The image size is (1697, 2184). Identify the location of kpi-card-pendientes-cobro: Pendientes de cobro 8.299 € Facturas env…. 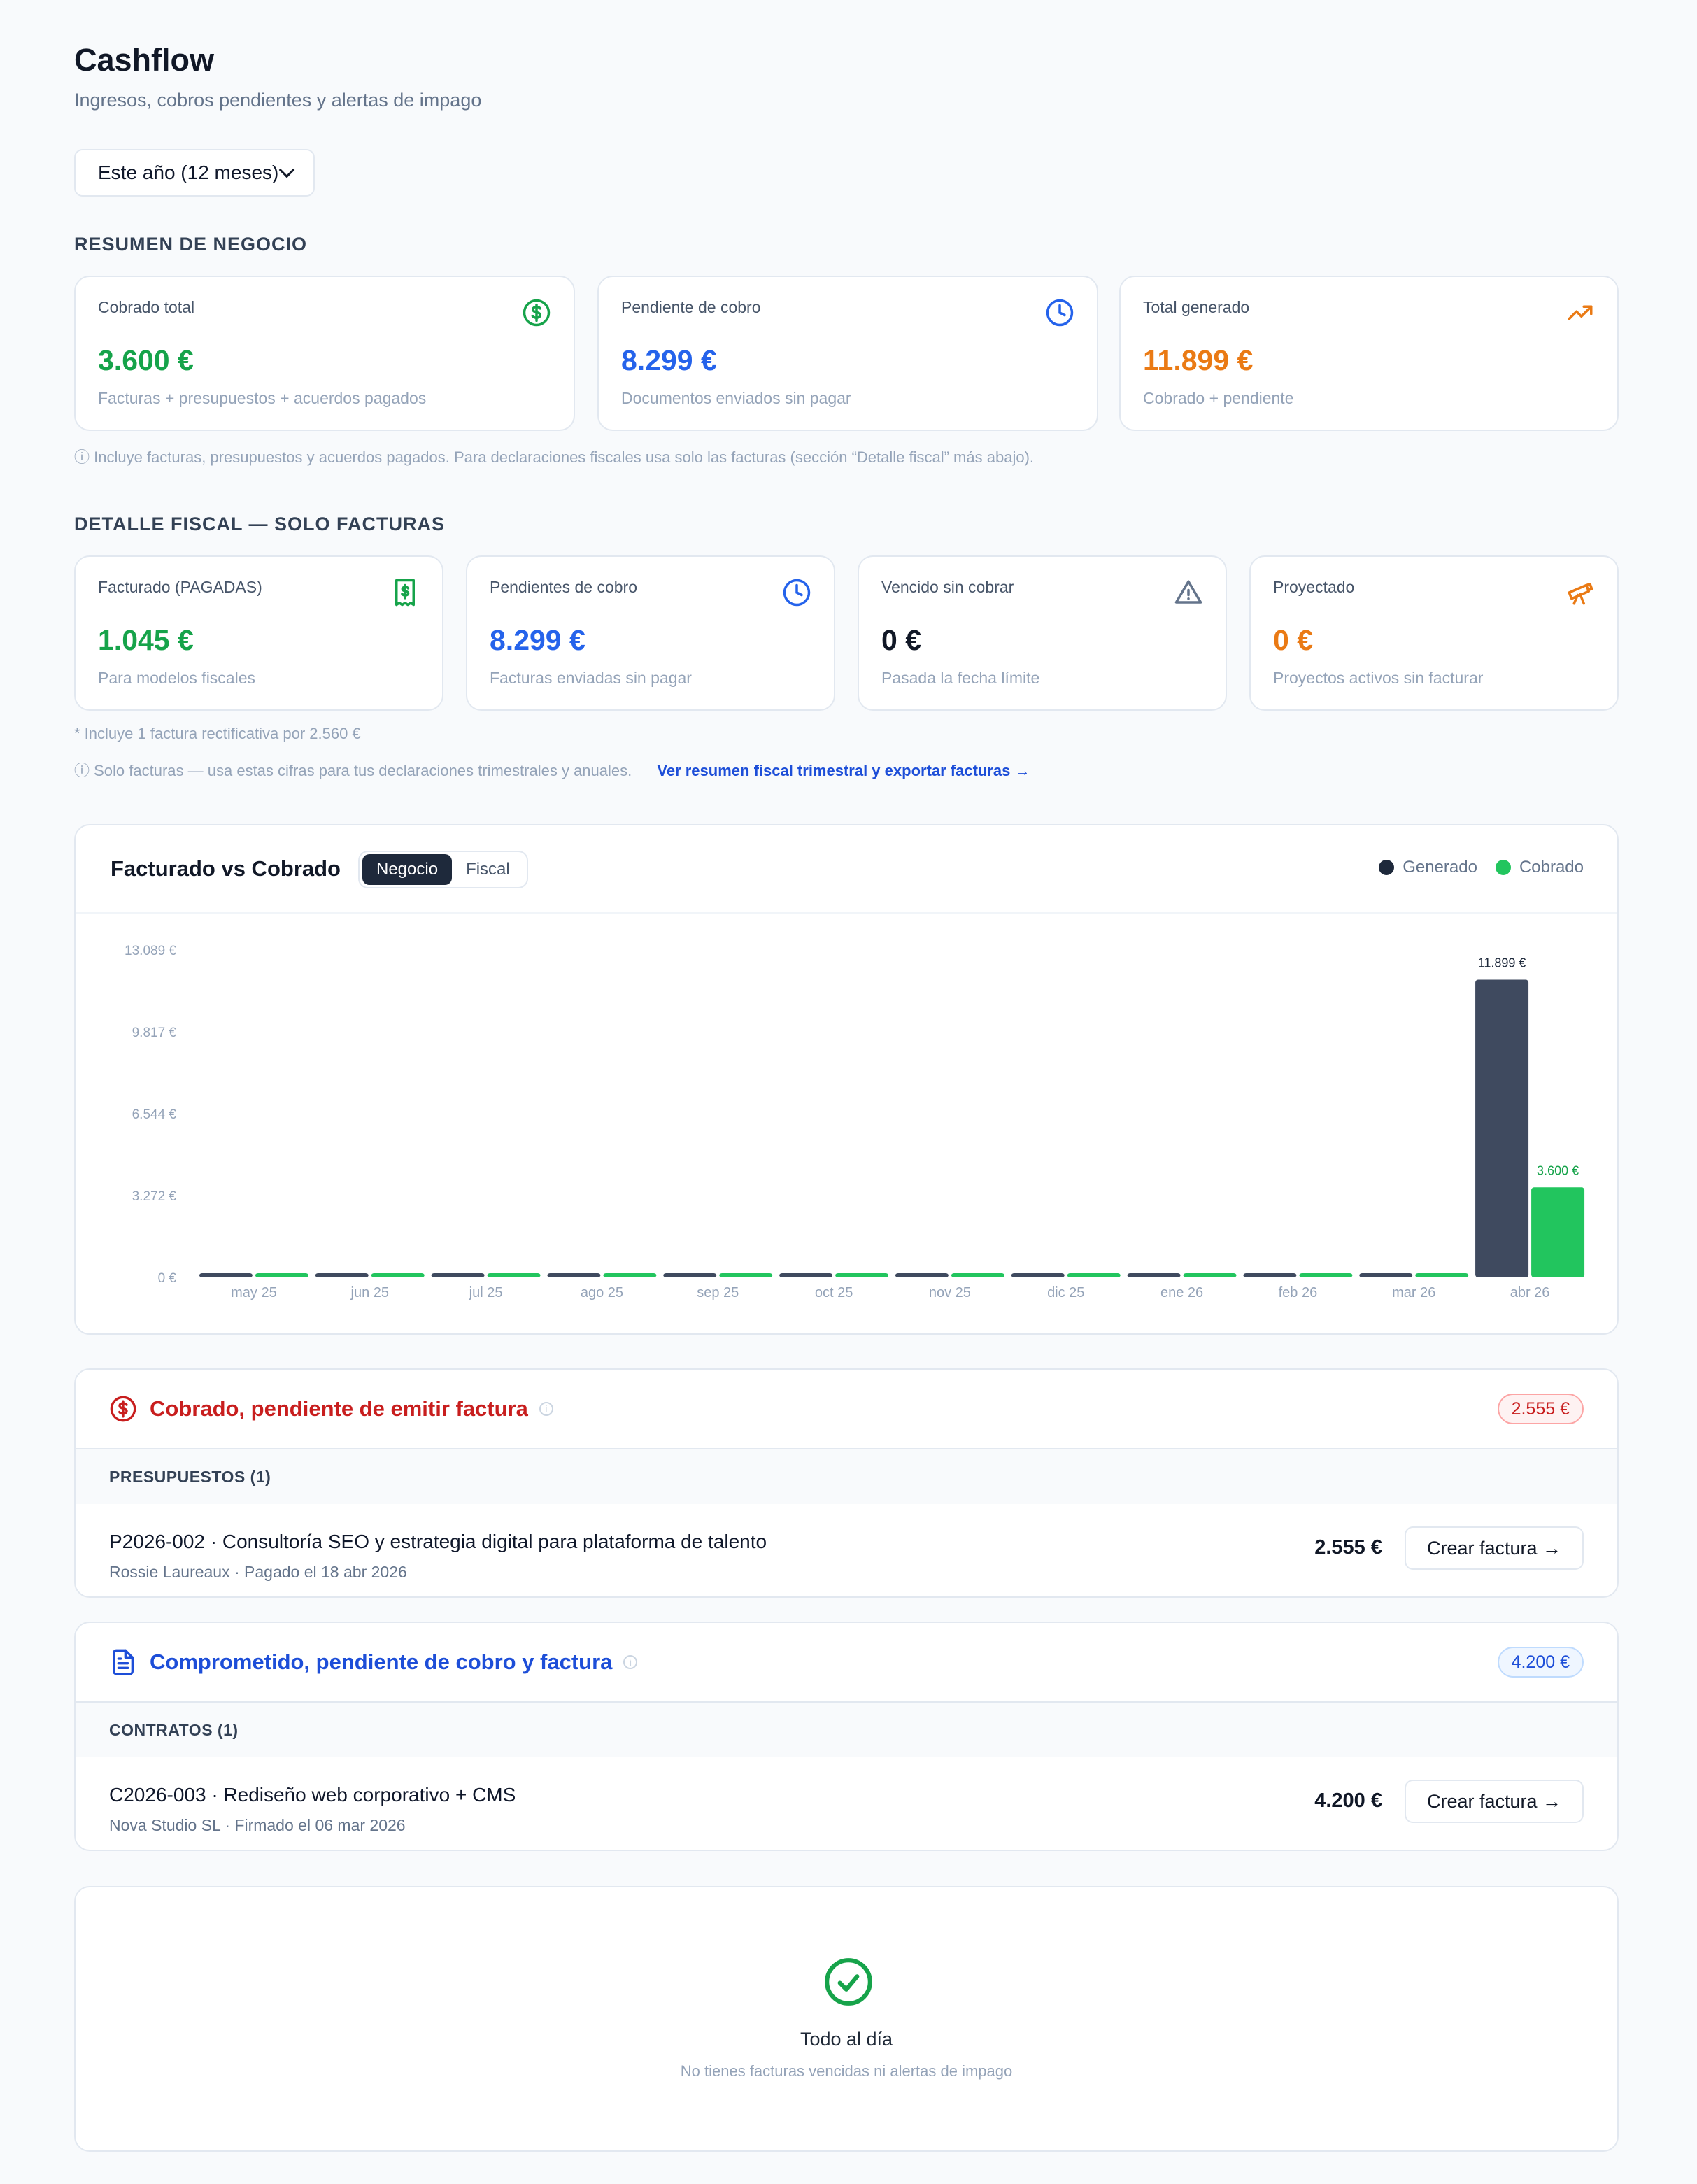
(650, 633).